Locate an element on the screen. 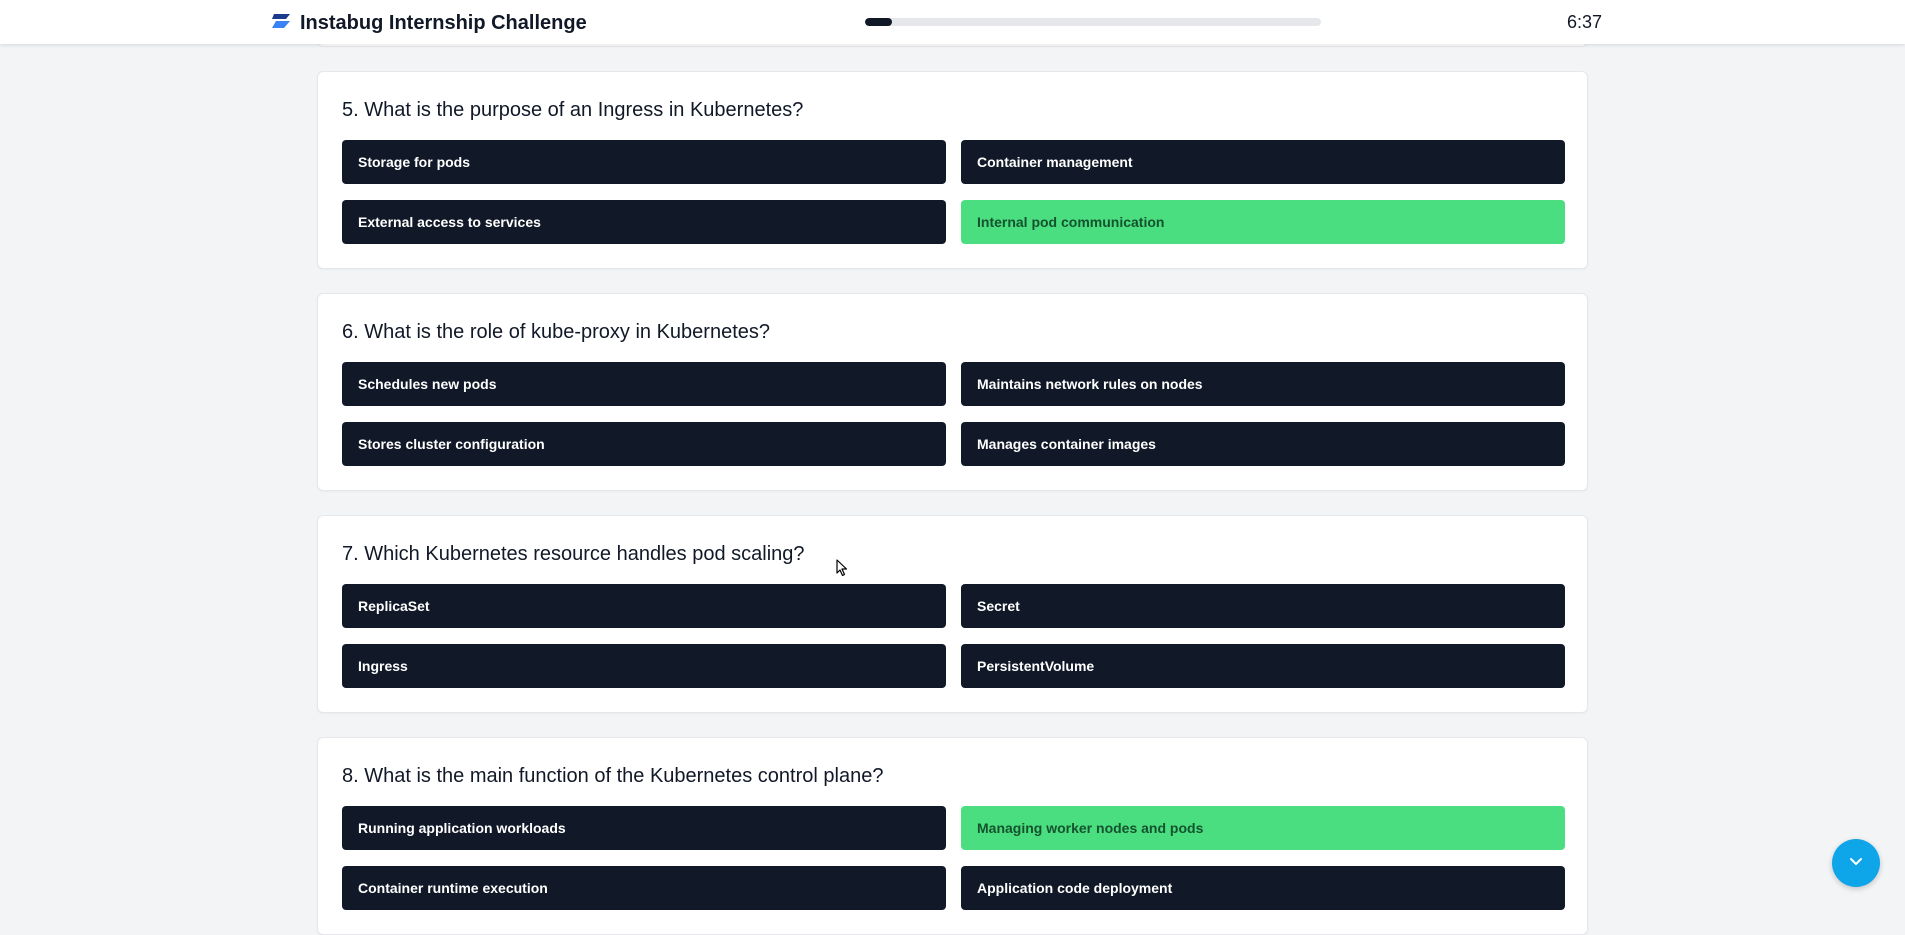  instabug-logo-icon is located at coordinates (281, 23).